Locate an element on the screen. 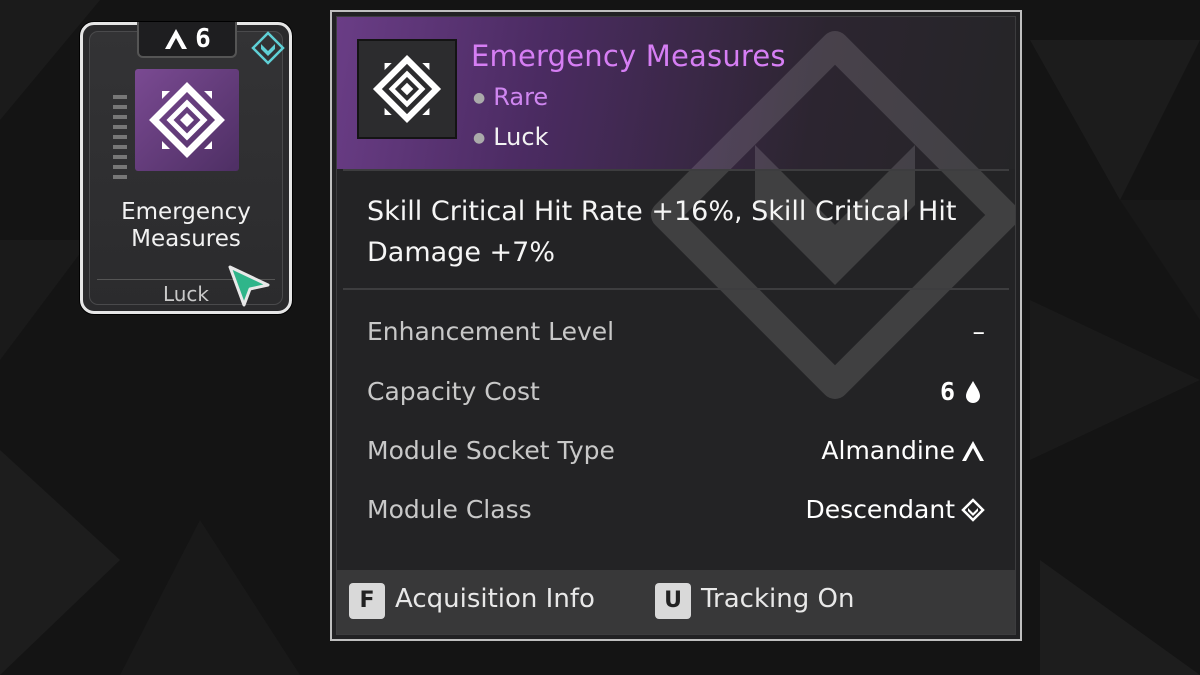 The height and width of the screenshot is (675, 1200). stat-module-class: Module Class Descendant is located at coordinates (676, 515).